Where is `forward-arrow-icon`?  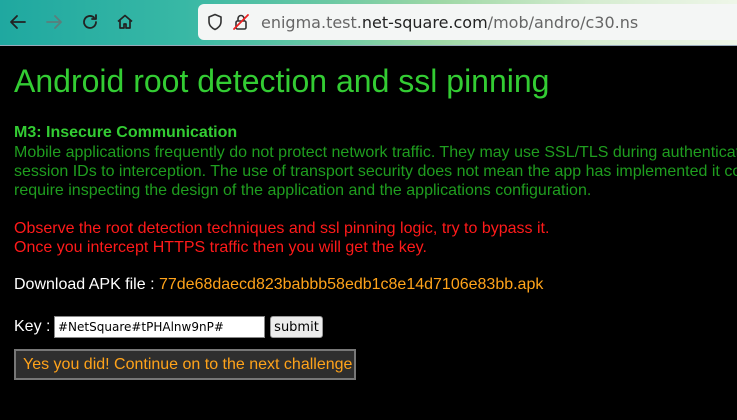
forward-arrow-icon is located at coordinates (54, 22).